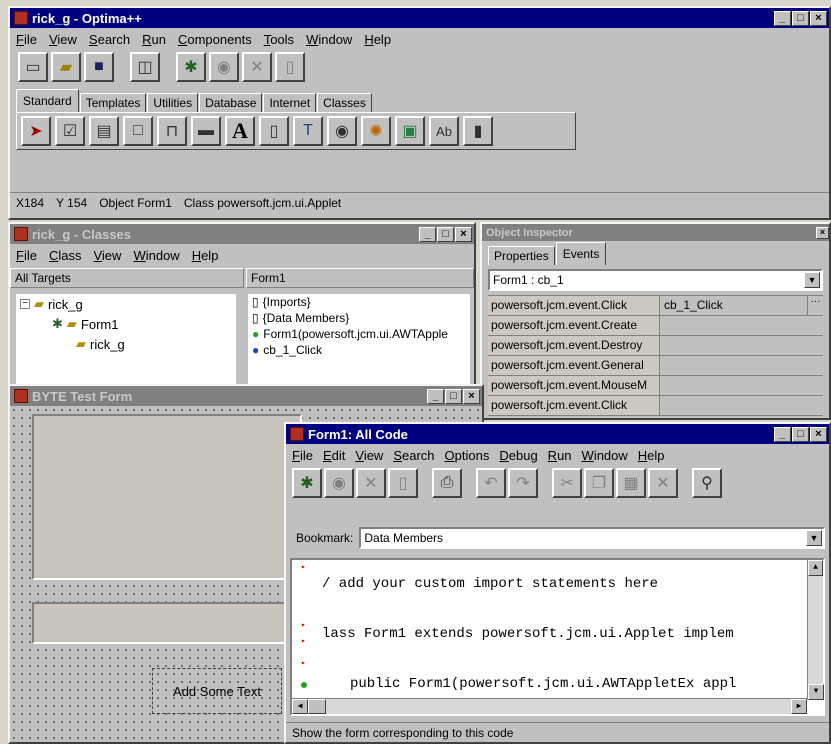  Describe the element at coordinates (26, 255) in the screenshot. I see `classes-menu-file: File` at that location.